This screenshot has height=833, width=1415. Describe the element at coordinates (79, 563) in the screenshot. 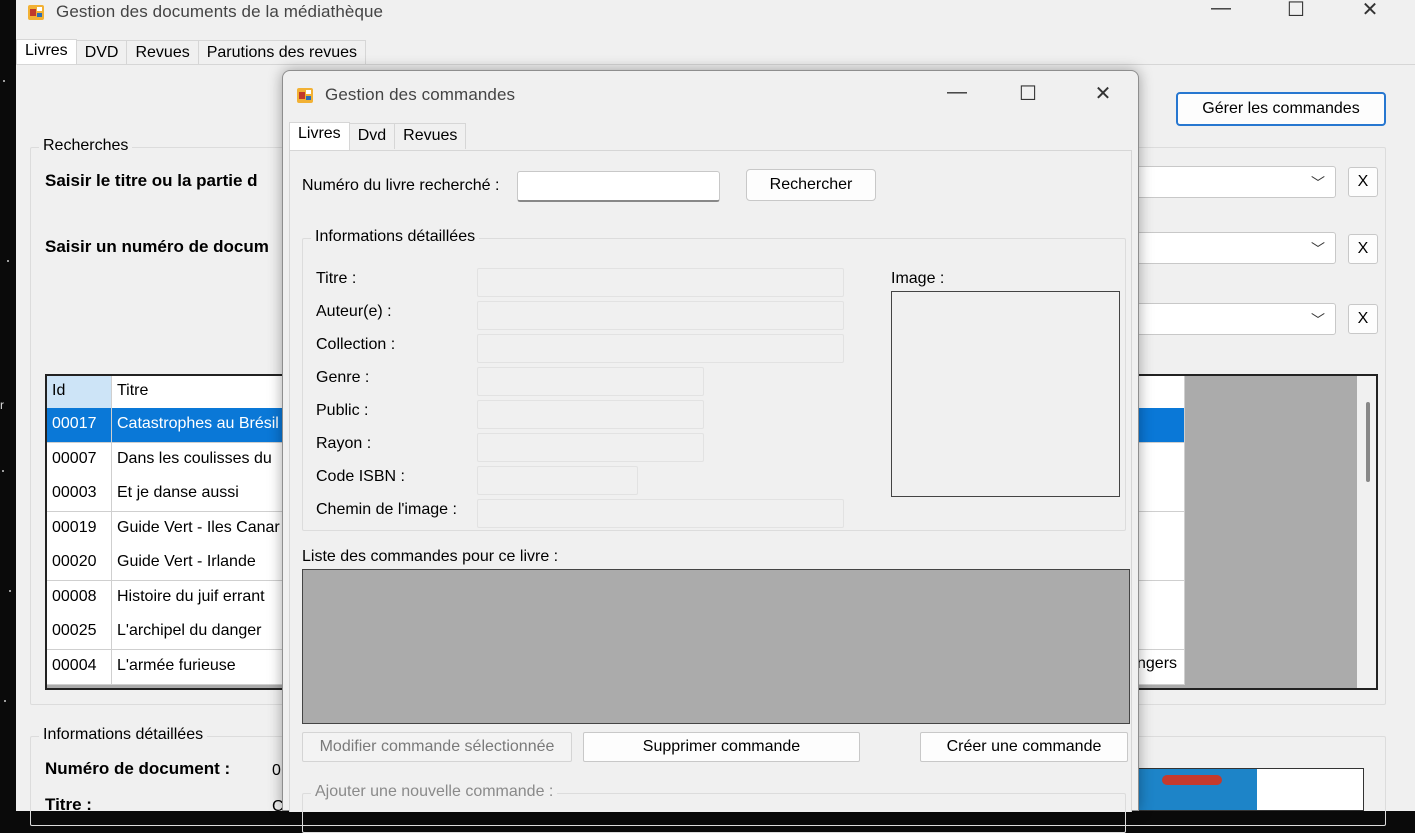

I see `row-id-cell: 00020` at that location.